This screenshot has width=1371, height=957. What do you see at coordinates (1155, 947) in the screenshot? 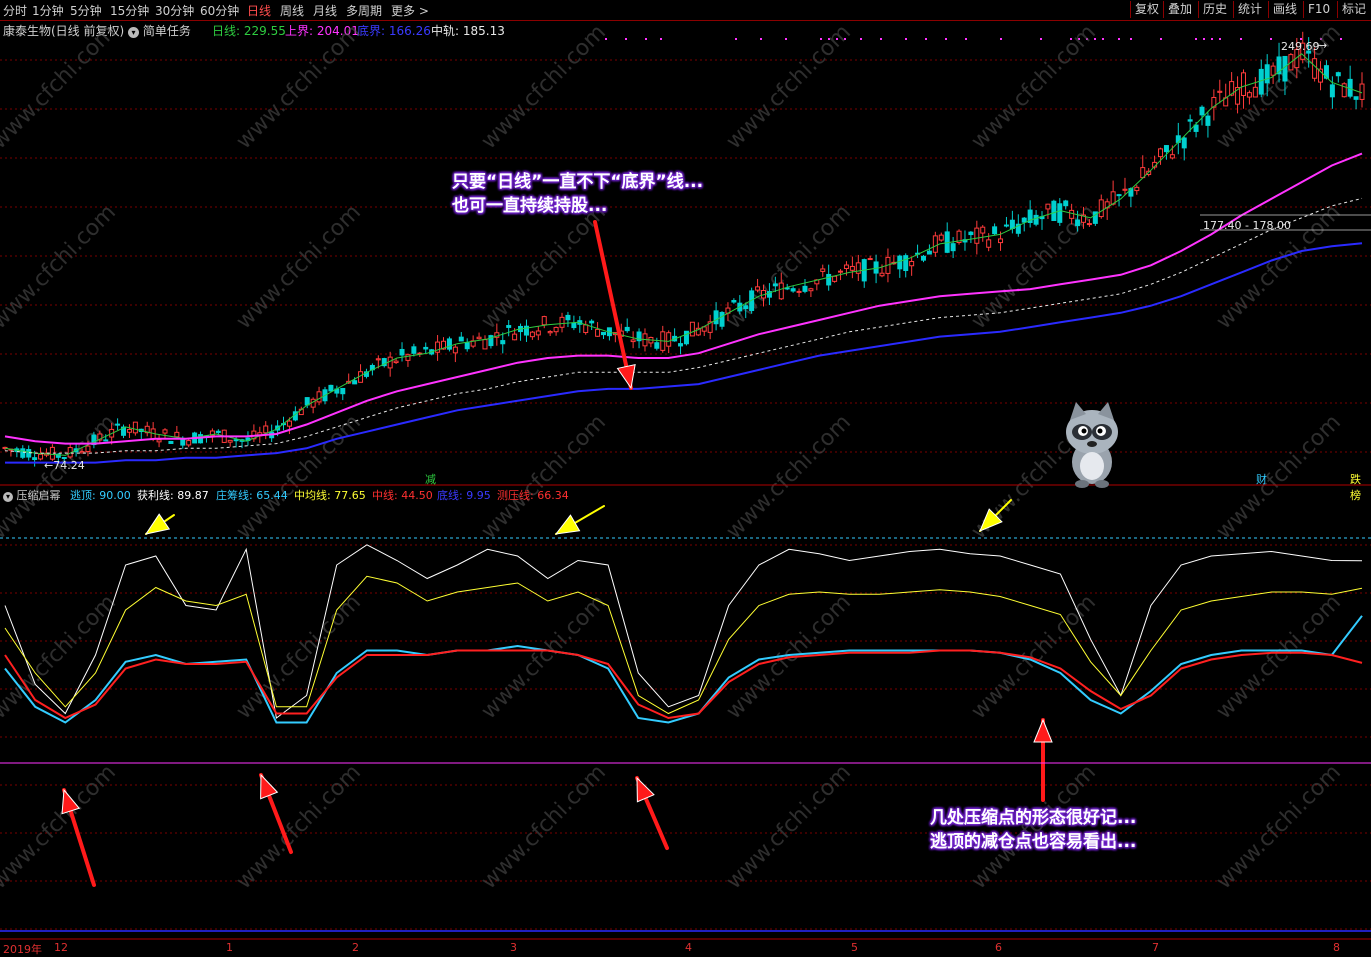
I see `axis-label-jul: 7` at bounding box center [1155, 947].